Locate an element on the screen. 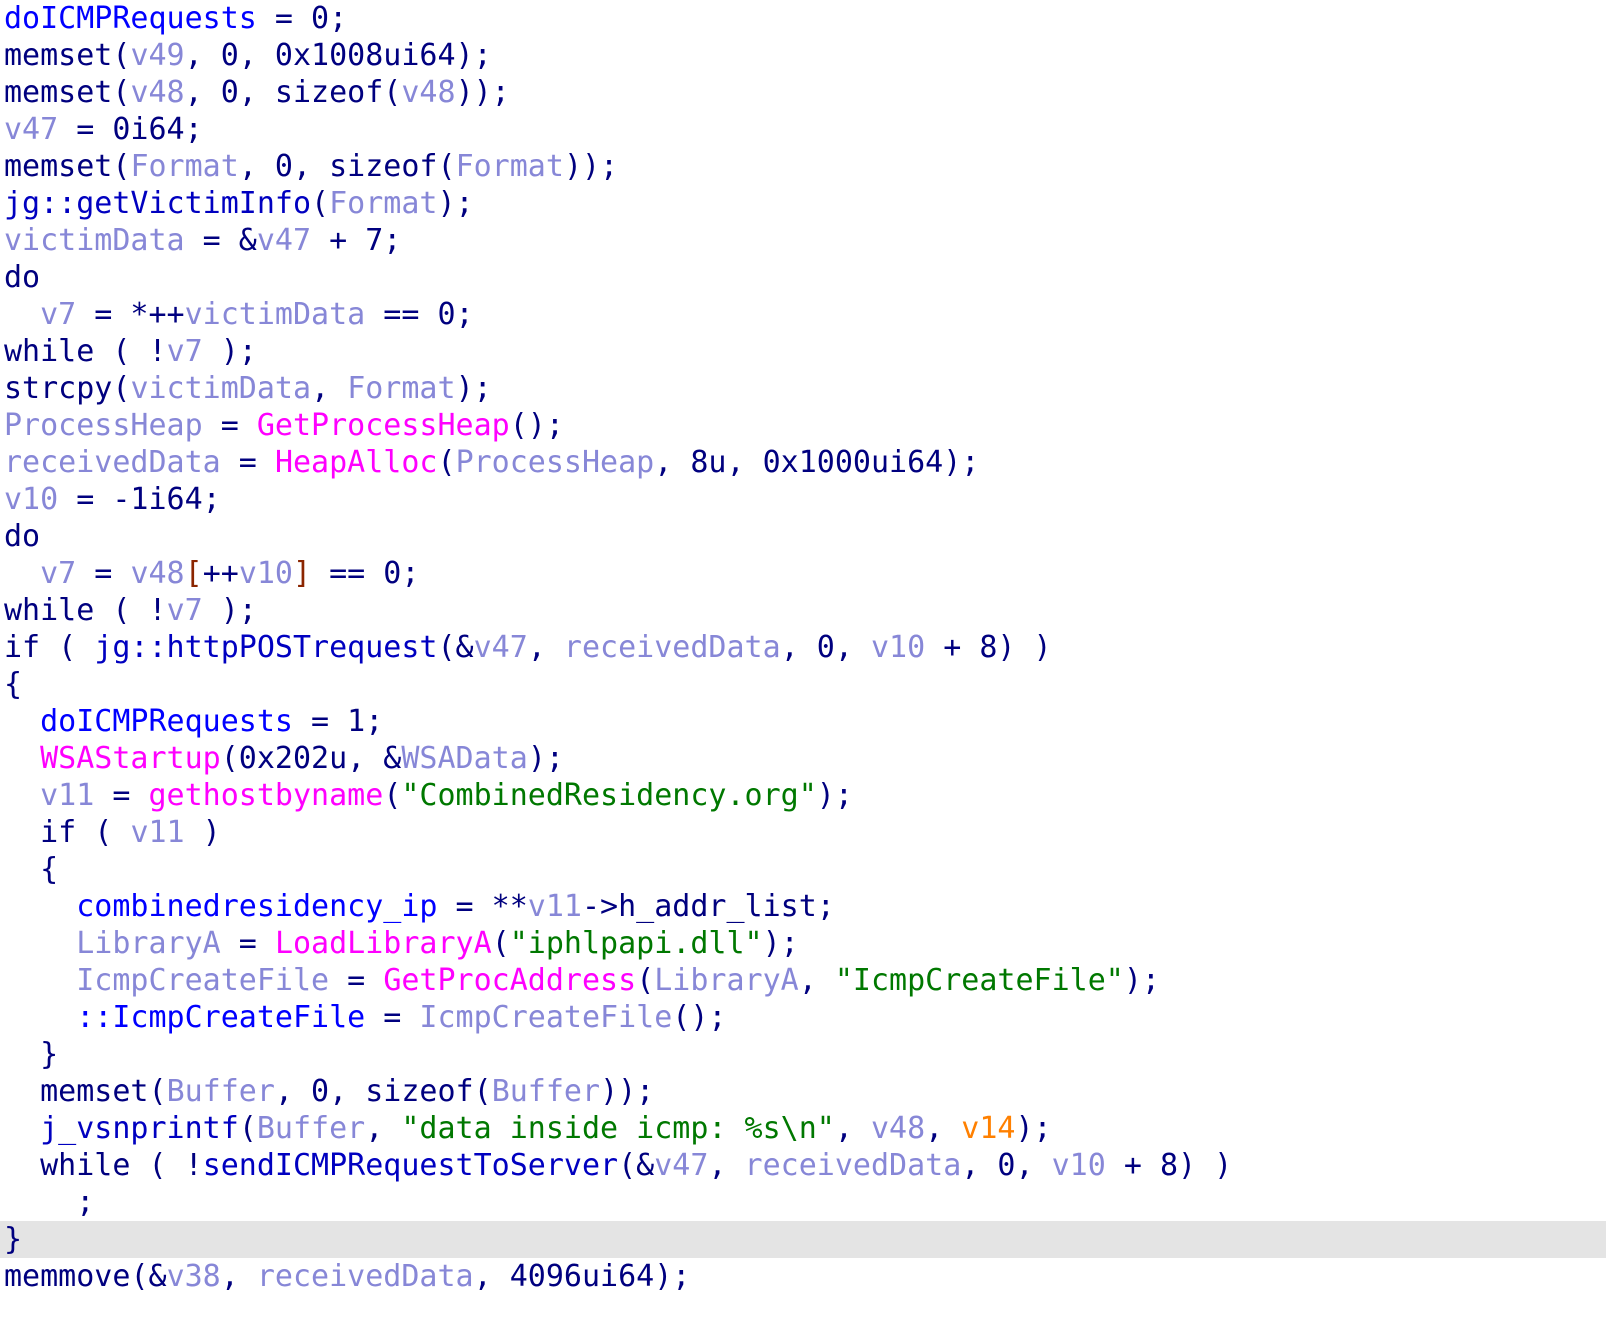  code-line: memset(Buffer, 0, sizeof(Buffer)); is located at coordinates (803, 1091).